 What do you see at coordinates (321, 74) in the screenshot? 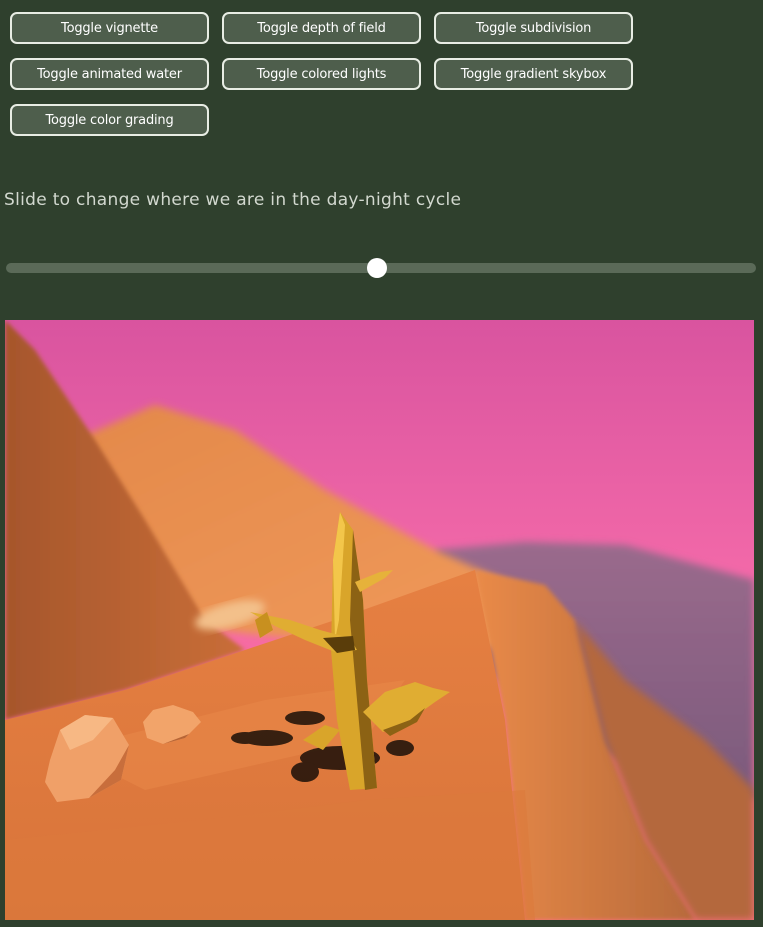
I see `toggle-colored-lights-button: Toggle colored lights` at bounding box center [321, 74].